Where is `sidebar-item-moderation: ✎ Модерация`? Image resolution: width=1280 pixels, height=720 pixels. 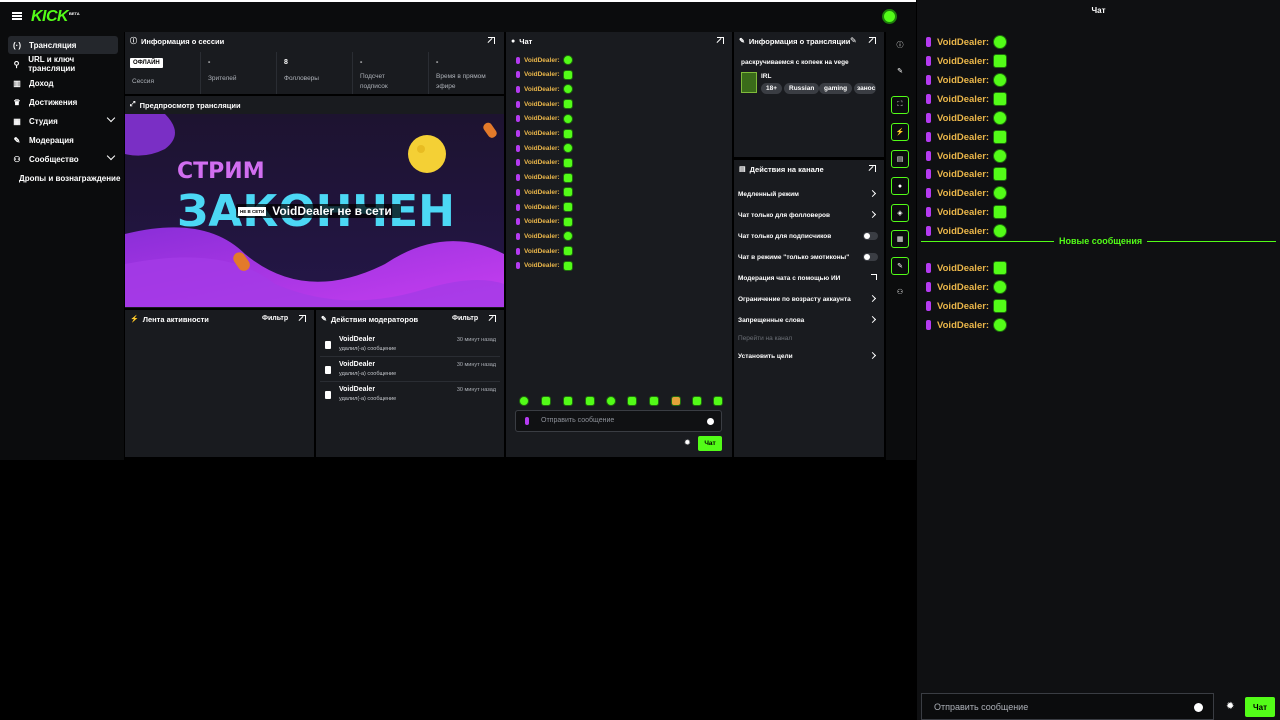 sidebar-item-moderation: ✎ Модерация is located at coordinates (63, 140).